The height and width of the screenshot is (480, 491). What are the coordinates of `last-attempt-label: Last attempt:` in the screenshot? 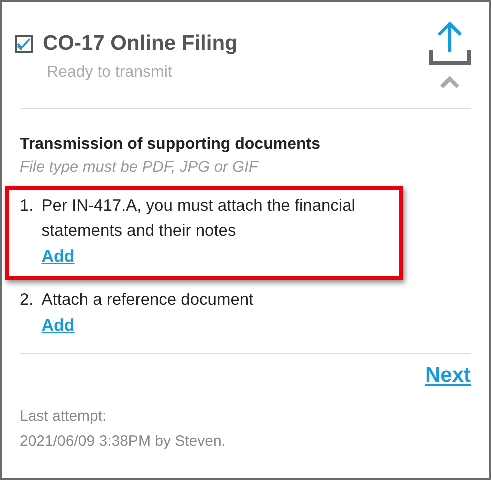 It's located at (64, 416).